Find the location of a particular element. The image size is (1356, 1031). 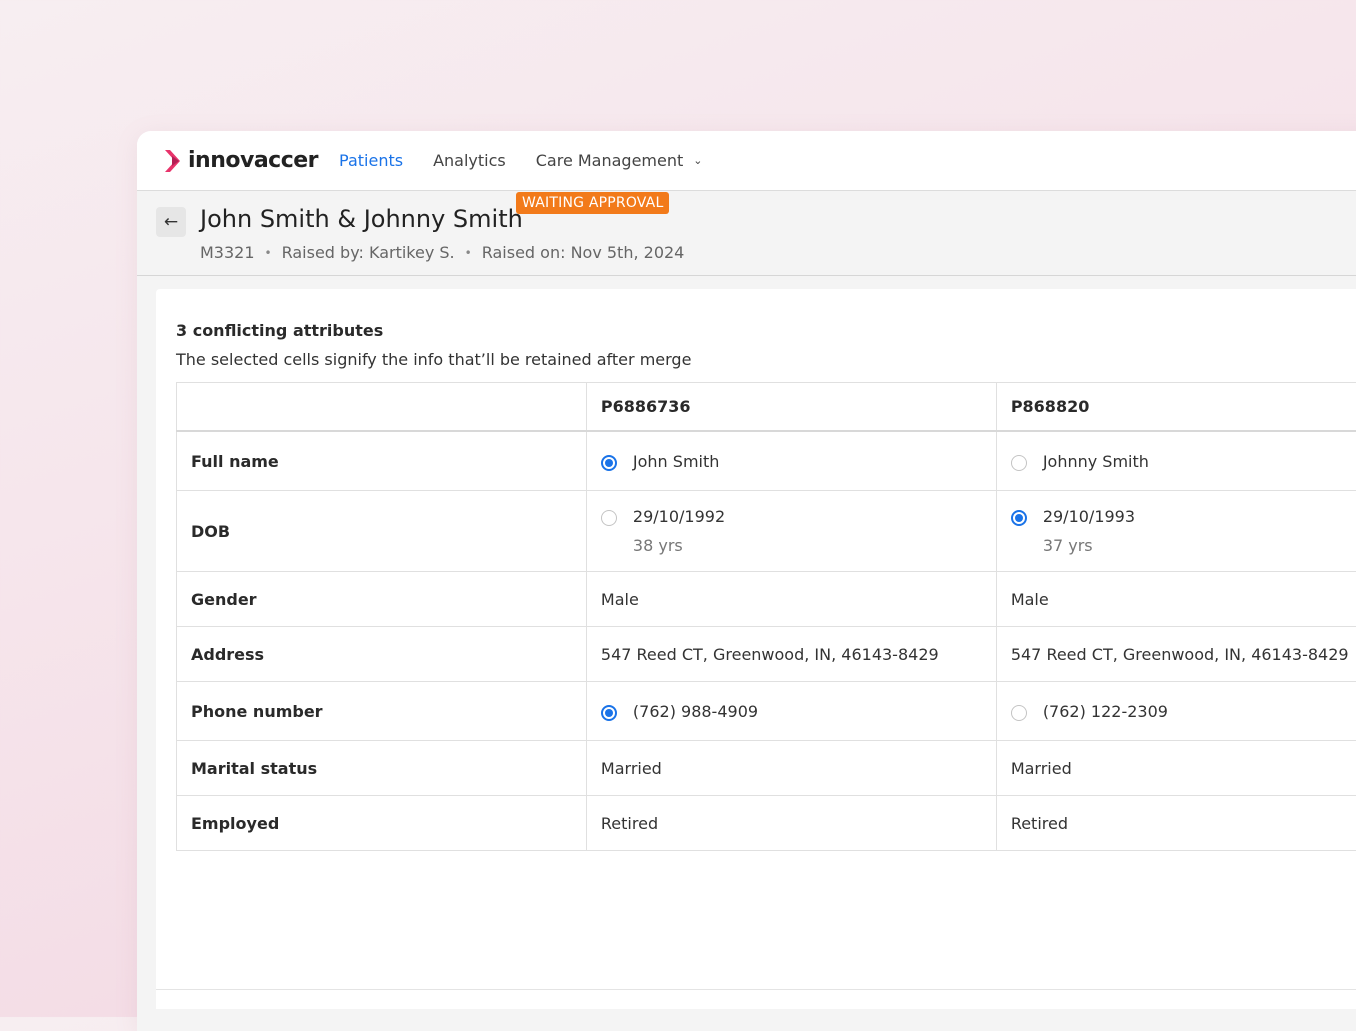

chevron-down-icon: ⌄ is located at coordinates (697, 160).